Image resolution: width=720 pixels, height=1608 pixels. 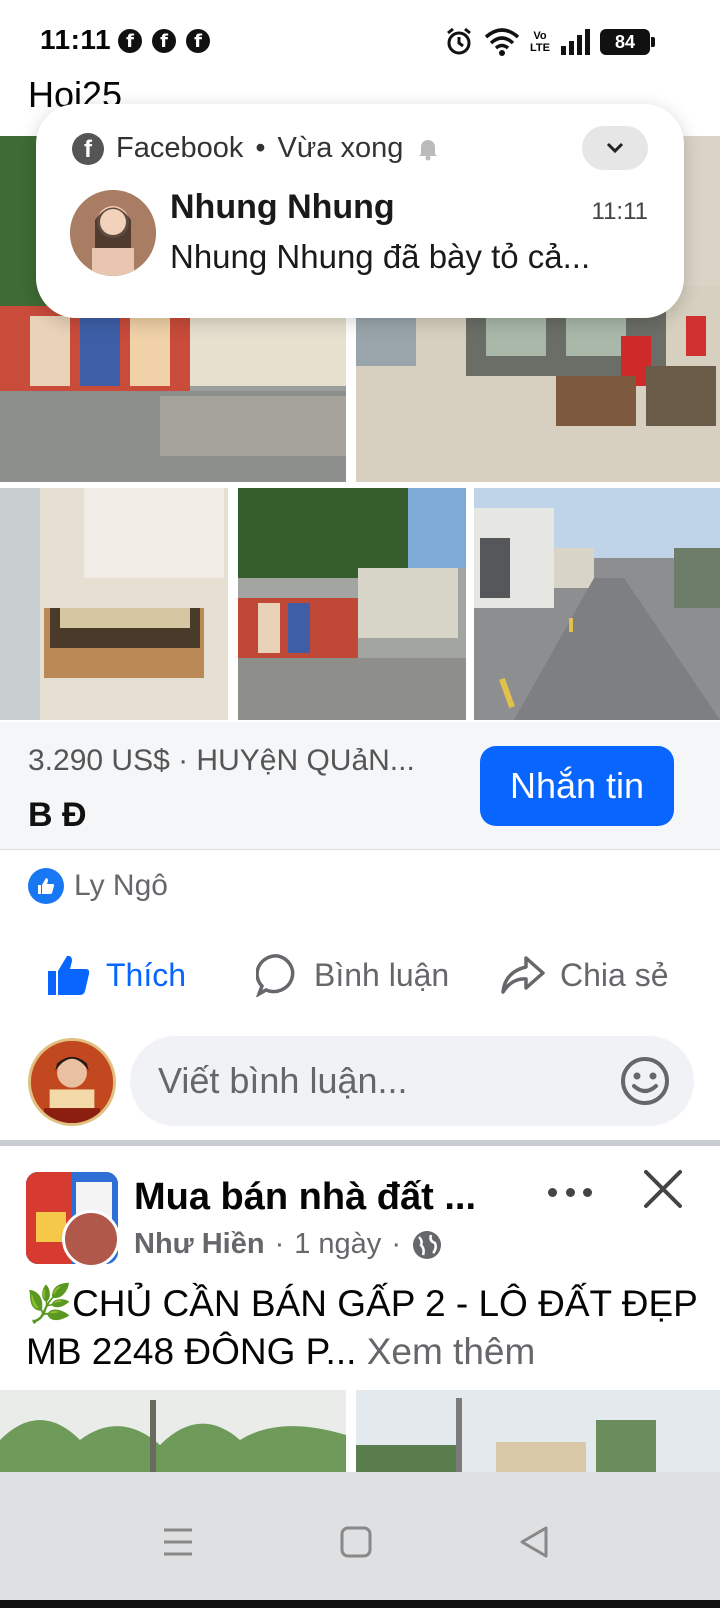 I want to click on close-icon, so click(x=663, y=1189).